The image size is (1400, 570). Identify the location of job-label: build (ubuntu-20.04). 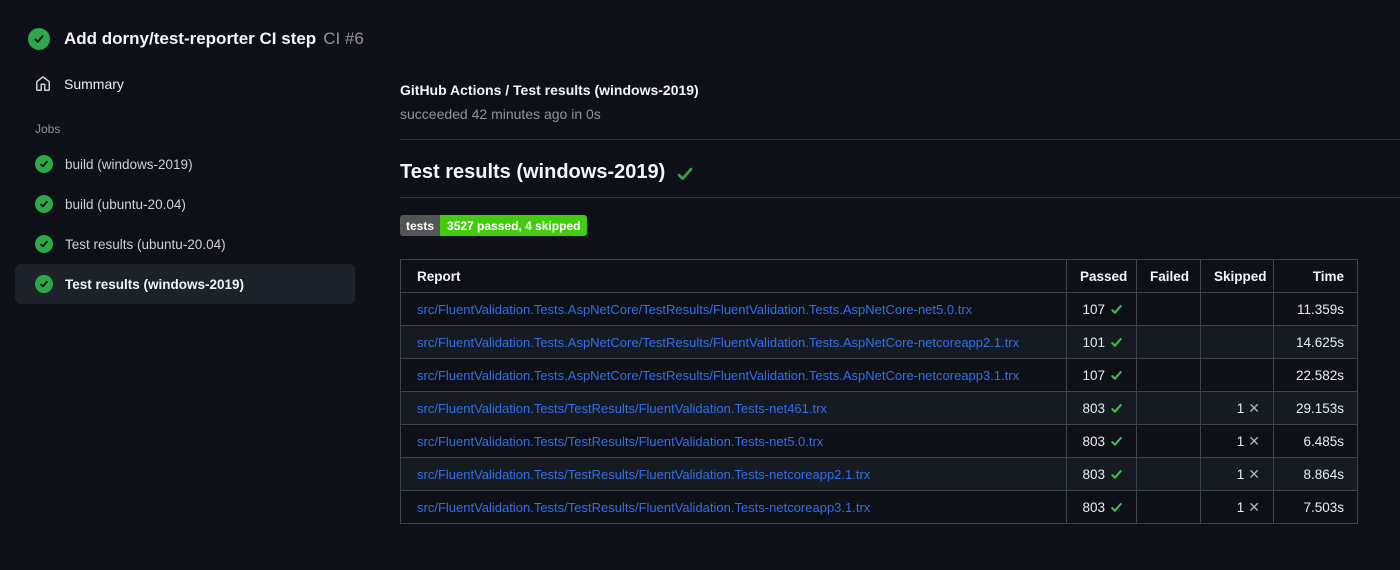
(125, 204).